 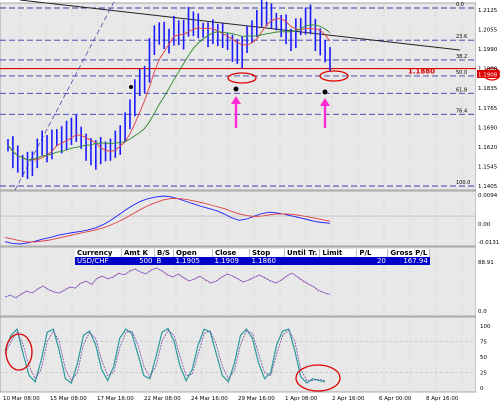 What do you see at coordinates (193, 253) in the screenshot?
I see `col-open: Open` at bounding box center [193, 253].